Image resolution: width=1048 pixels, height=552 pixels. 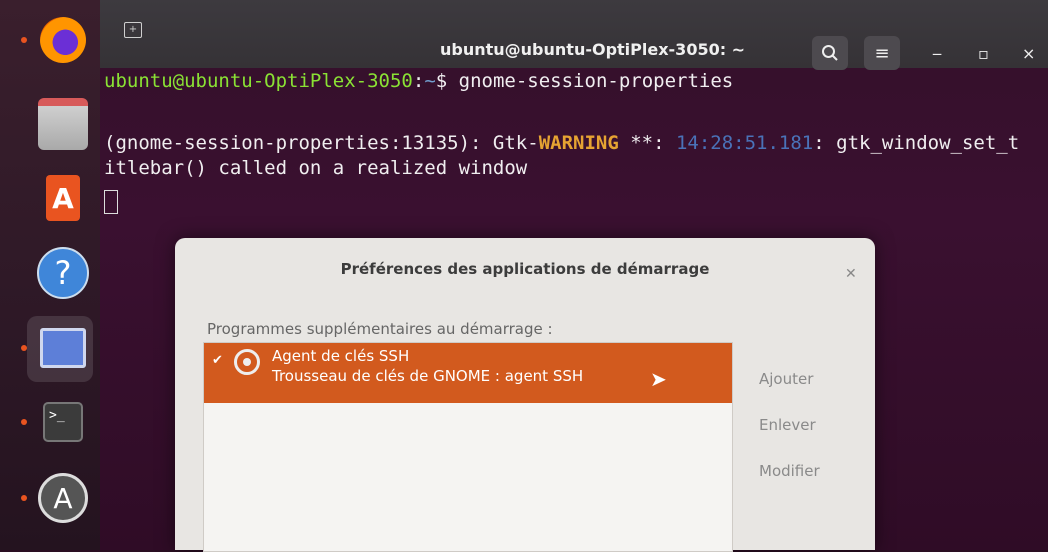 I want to click on terminal-launcher: >_, so click(x=55, y=422).